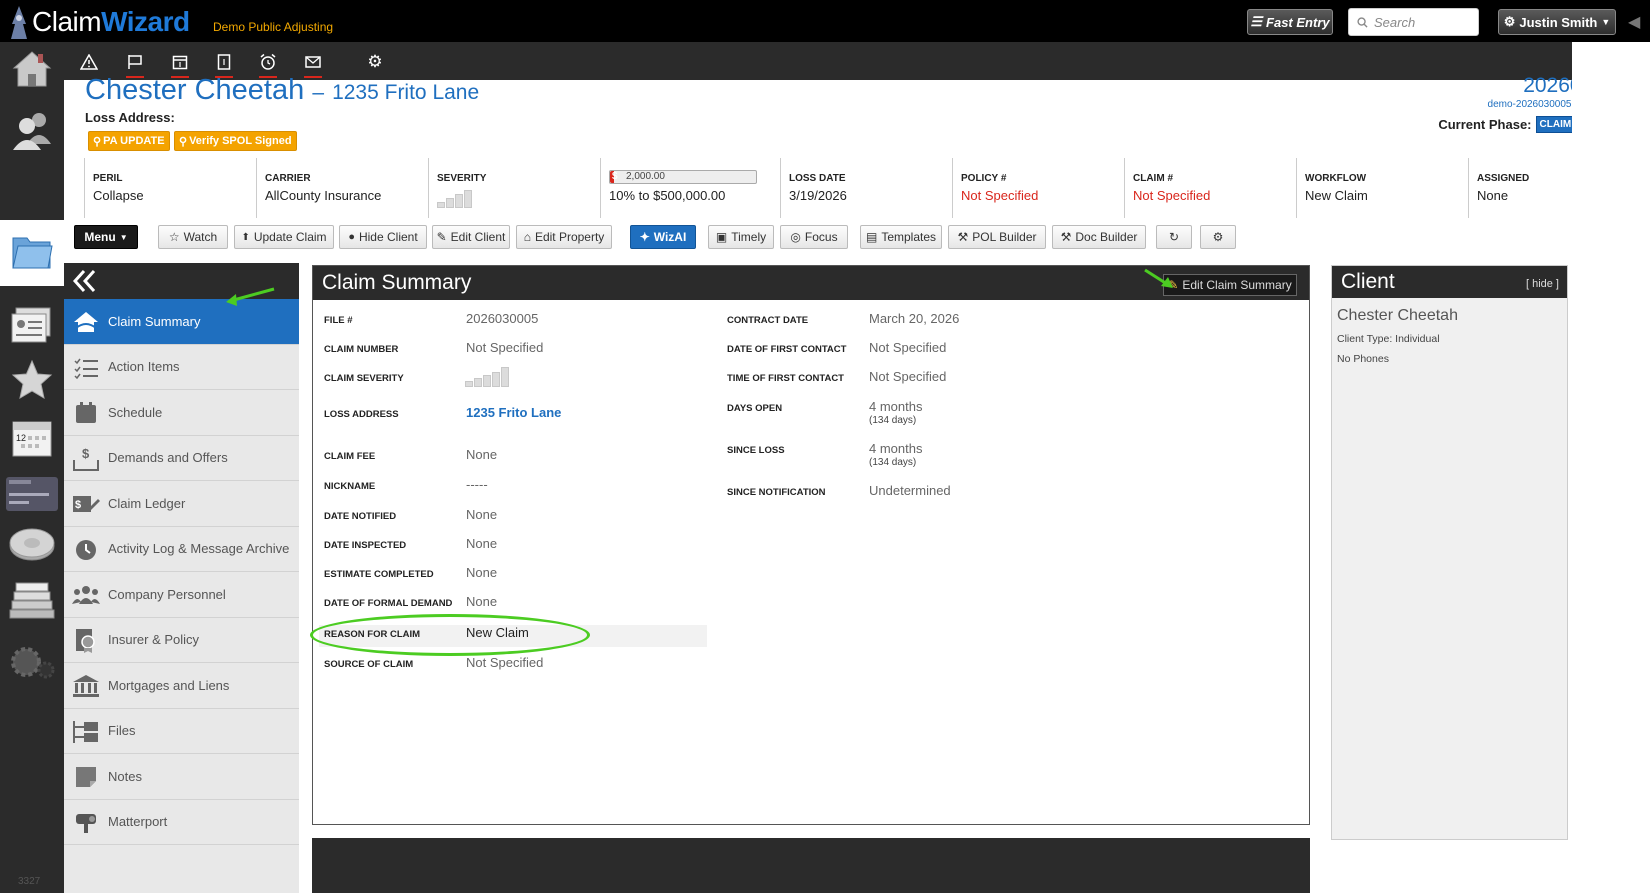 Image resolution: width=1650 pixels, height=893 pixels. What do you see at coordinates (569, 237) in the screenshot?
I see `edit-property-label: Edit Property` at bounding box center [569, 237].